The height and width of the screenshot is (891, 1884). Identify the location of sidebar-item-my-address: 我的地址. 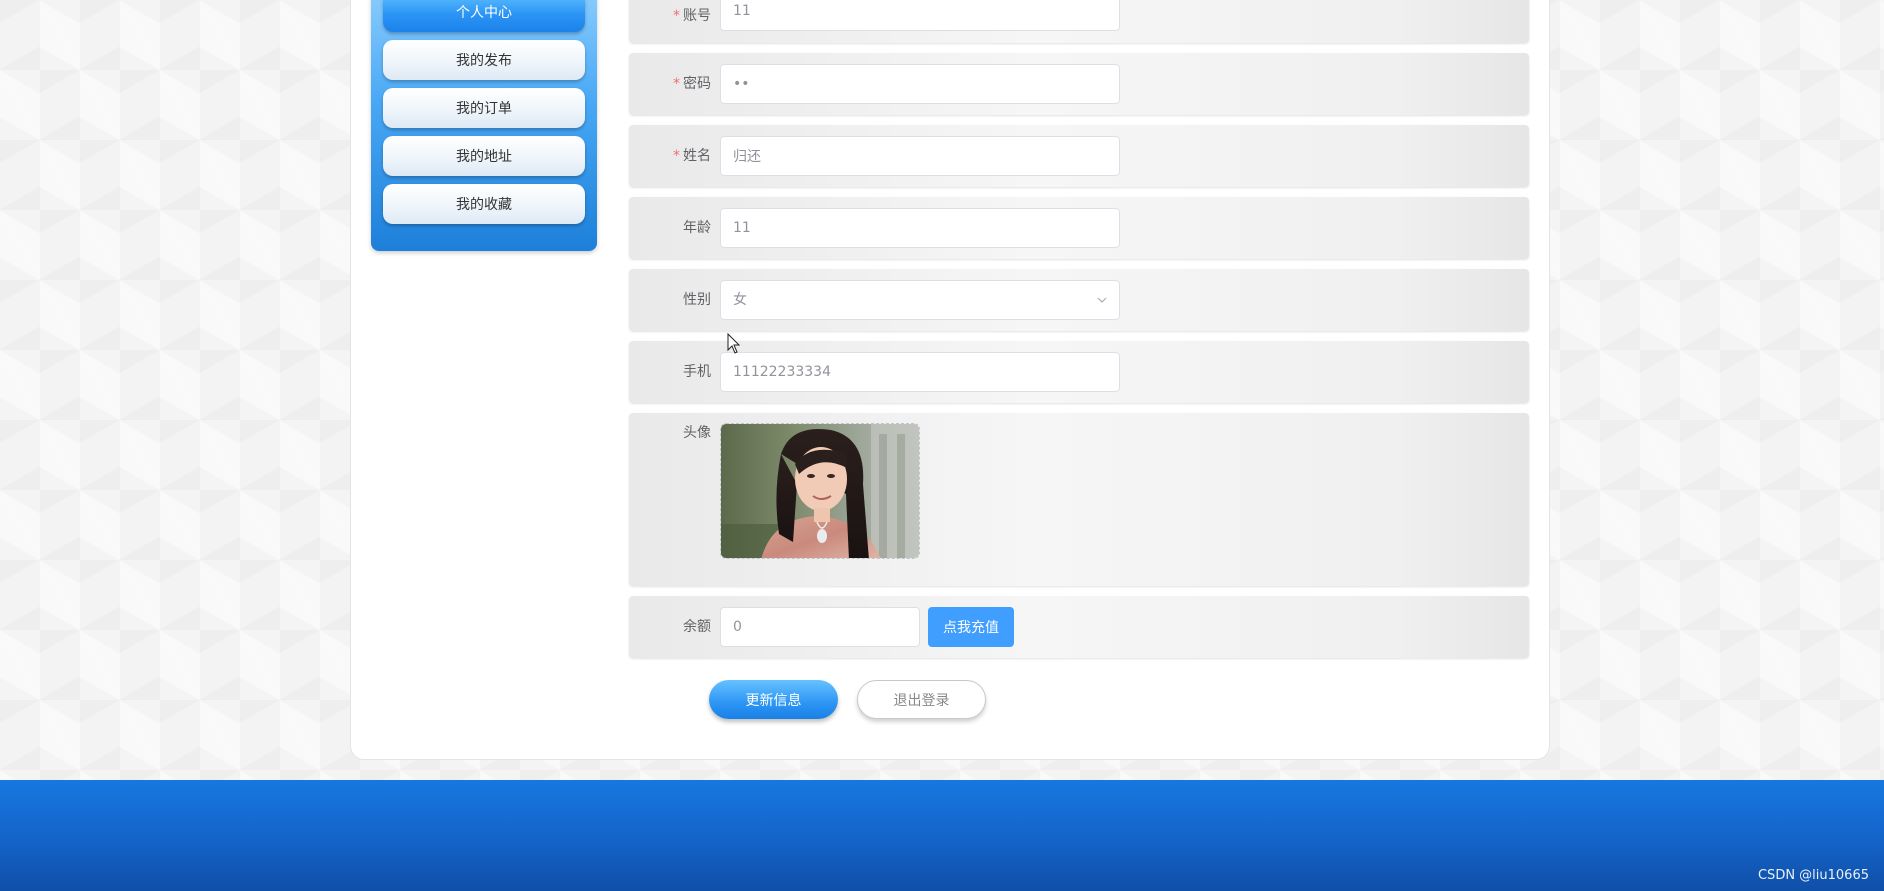
(484, 156).